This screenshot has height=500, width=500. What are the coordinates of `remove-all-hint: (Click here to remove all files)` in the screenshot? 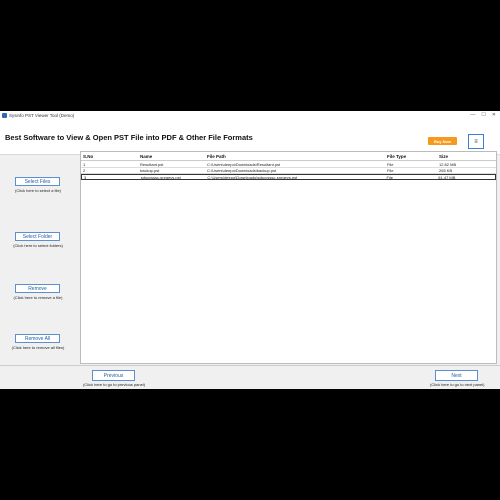 It's located at (38, 347).